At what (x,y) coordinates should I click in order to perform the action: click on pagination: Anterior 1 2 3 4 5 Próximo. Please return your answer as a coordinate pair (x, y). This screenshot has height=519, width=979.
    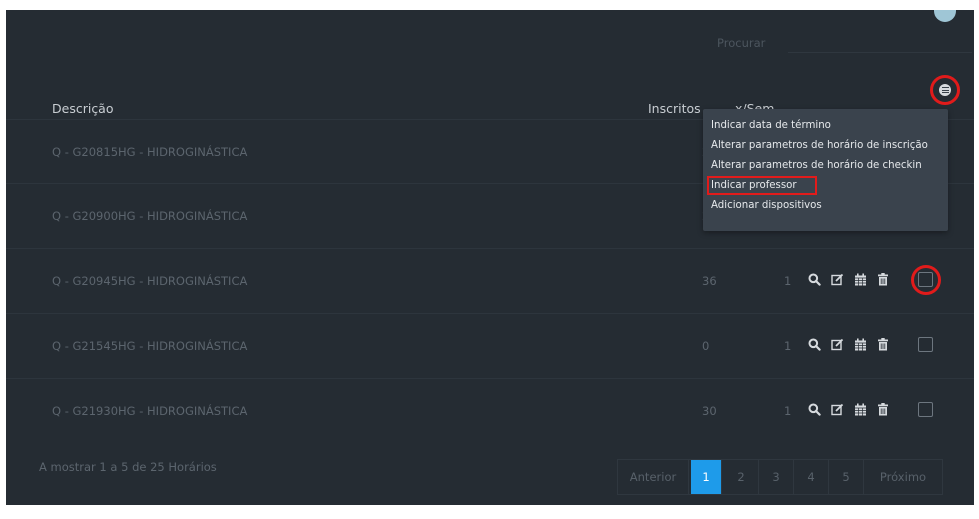
    Looking at the image, I should click on (780, 477).